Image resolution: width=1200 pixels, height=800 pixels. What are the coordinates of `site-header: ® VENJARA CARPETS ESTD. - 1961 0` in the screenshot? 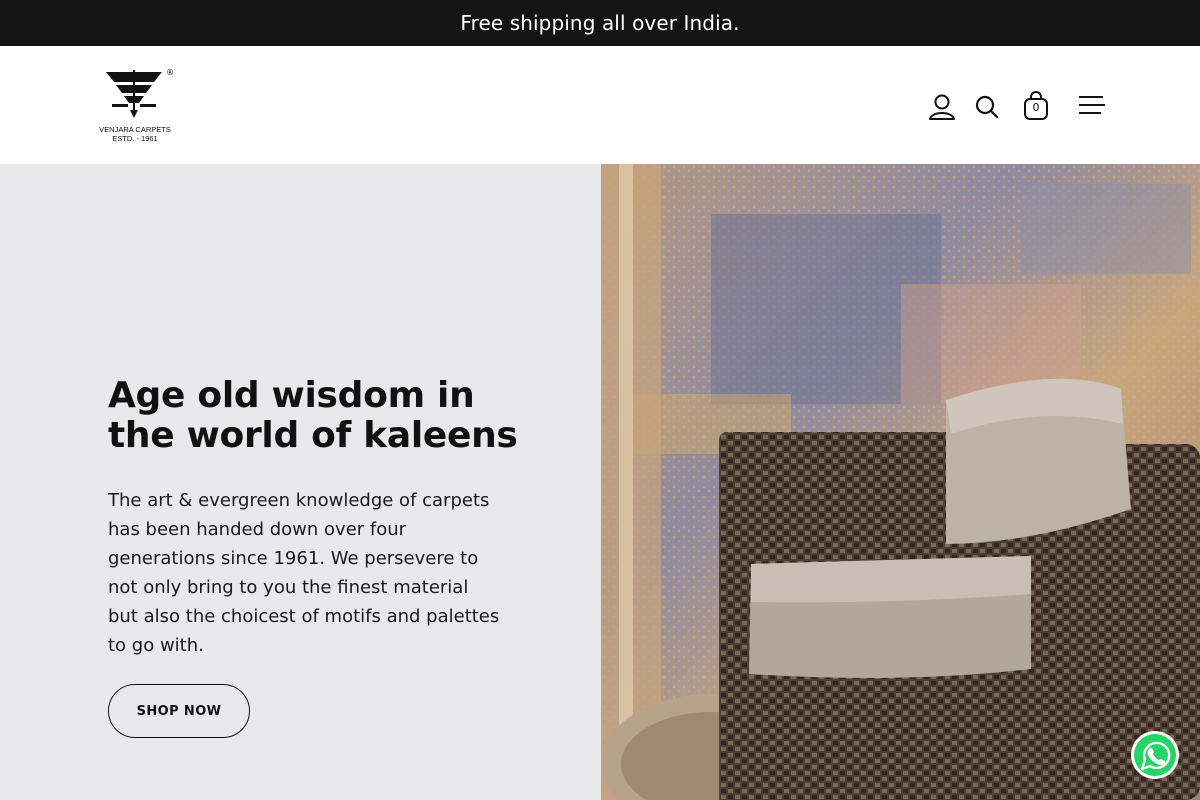 It's located at (600, 105).